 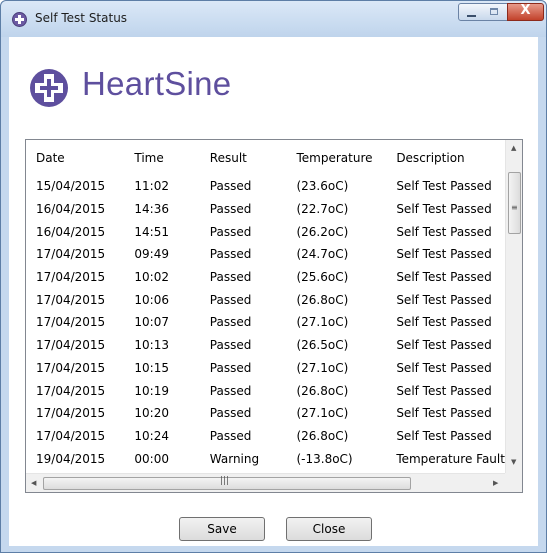 I want to click on scroll-down-arrow-icon: ▼, so click(x=513, y=462).